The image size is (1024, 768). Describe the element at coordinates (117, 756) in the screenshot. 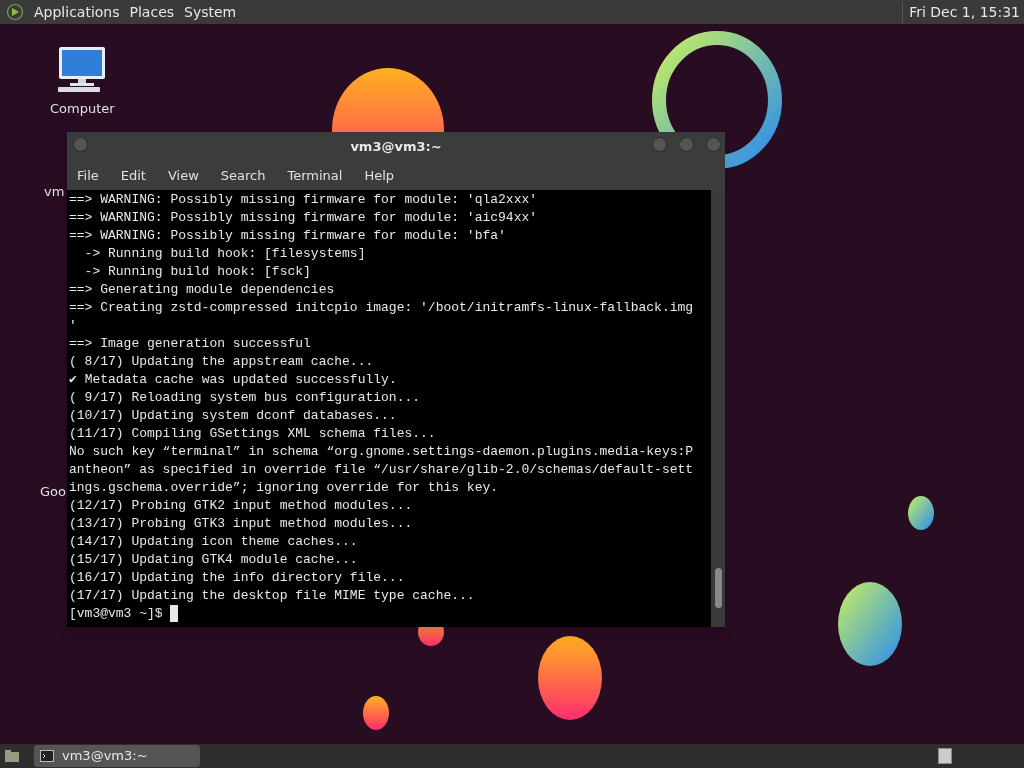

I see `taskbar-button: vm3@vm3:~` at that location.